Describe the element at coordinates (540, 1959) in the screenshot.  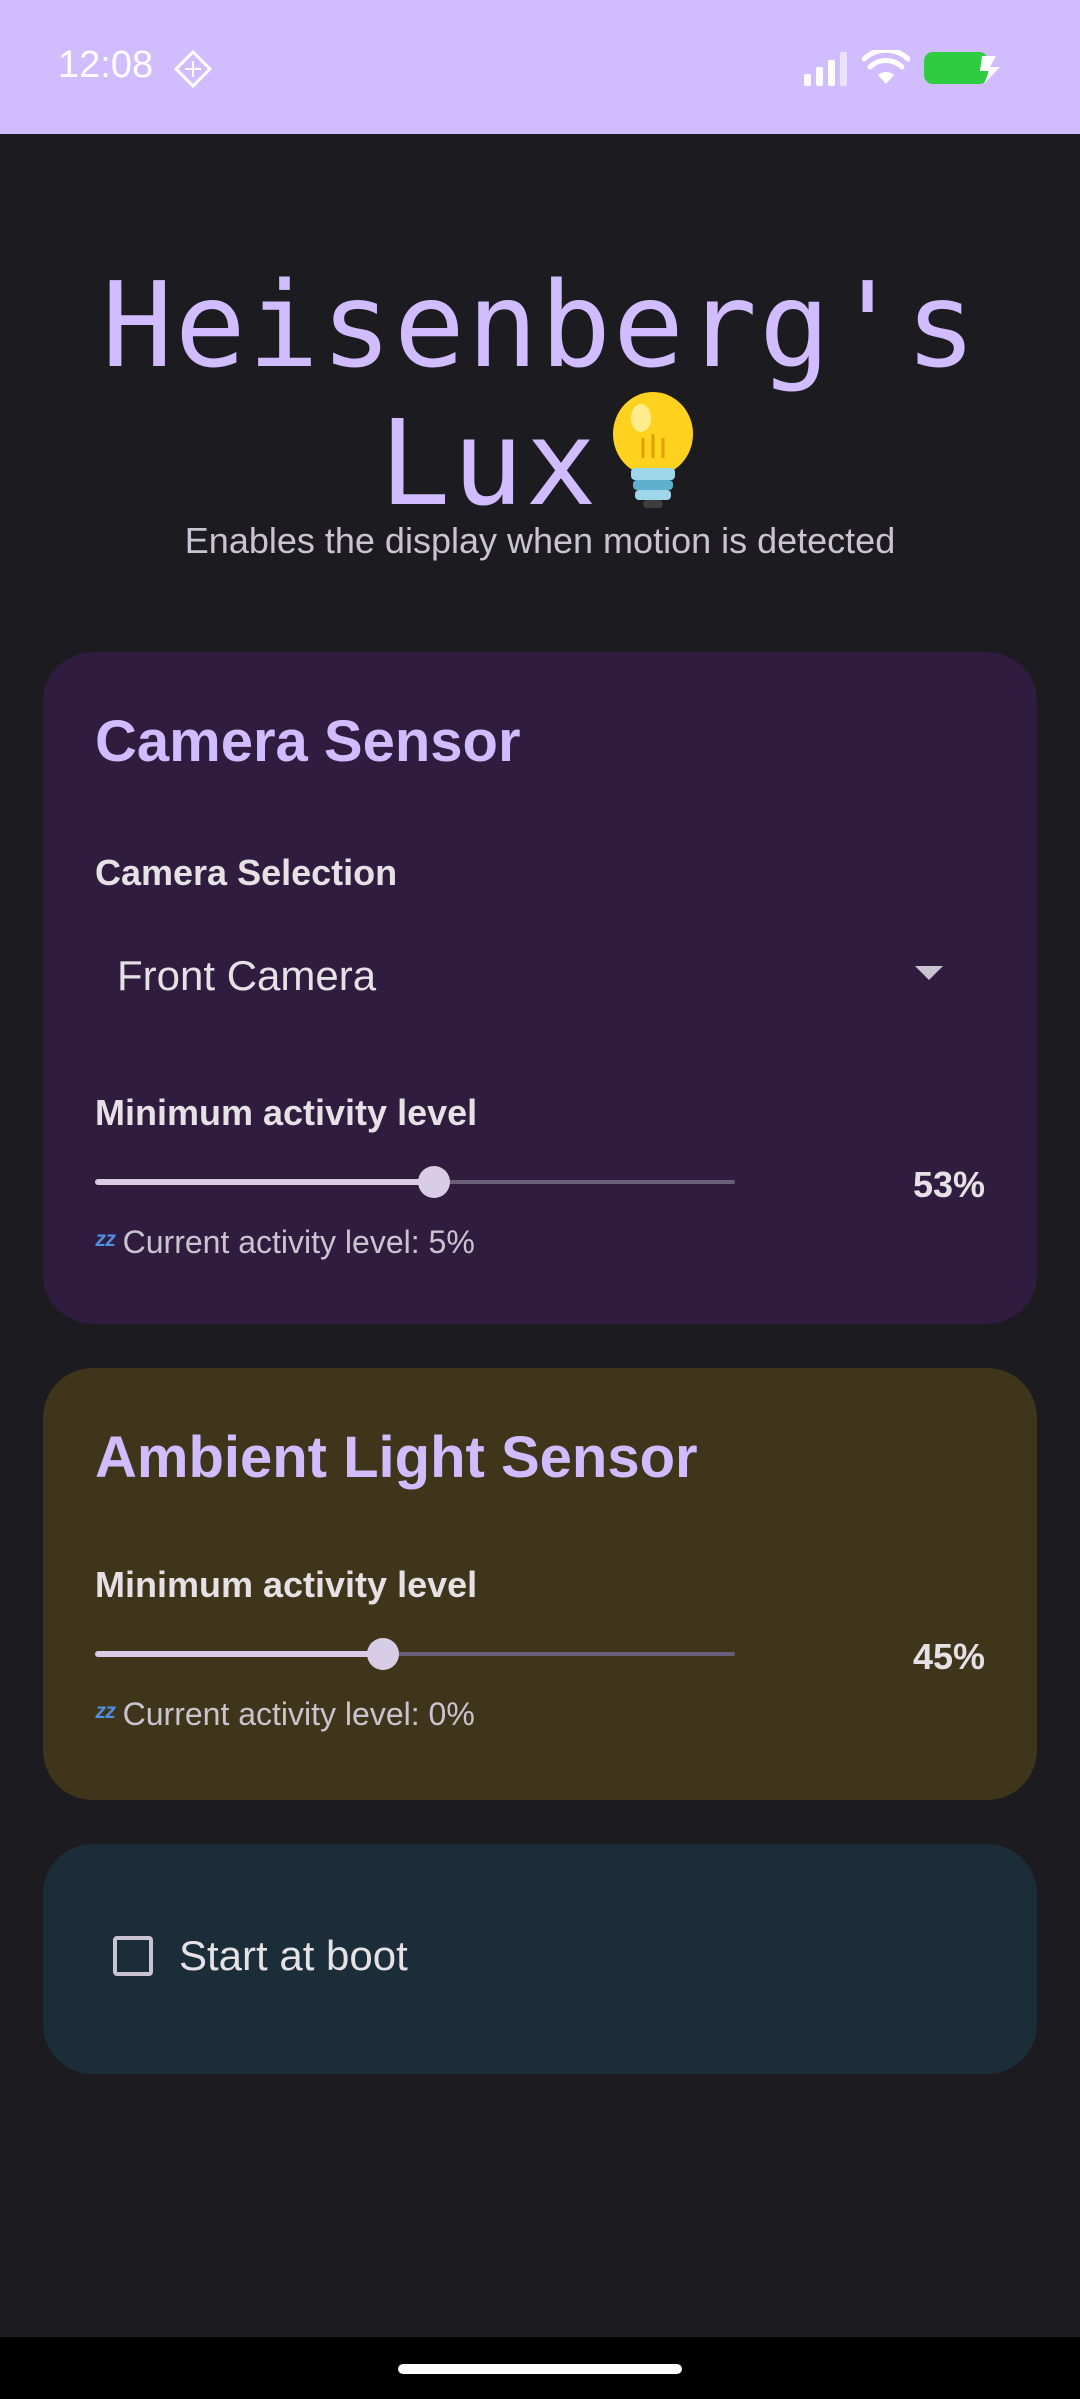
I see `start-at-boot-card: Start at boot` at that location.